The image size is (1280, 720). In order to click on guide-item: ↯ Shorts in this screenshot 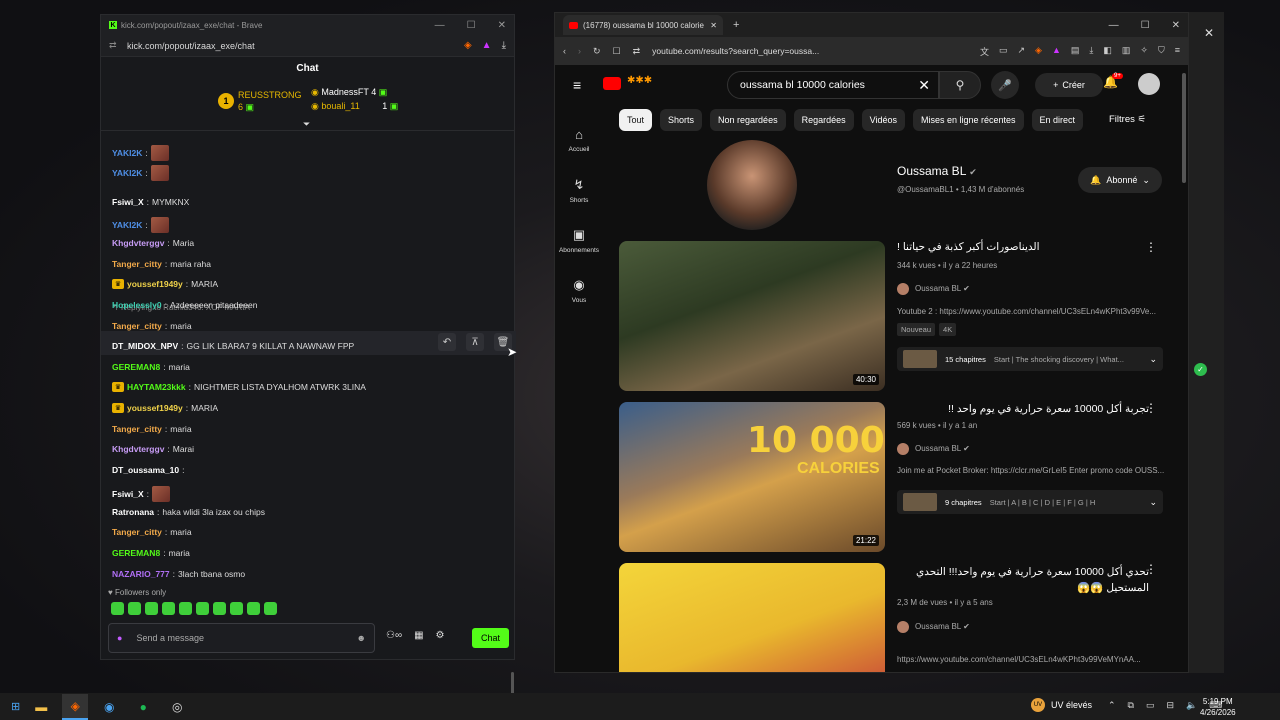, I will do `click(579, 190)`.